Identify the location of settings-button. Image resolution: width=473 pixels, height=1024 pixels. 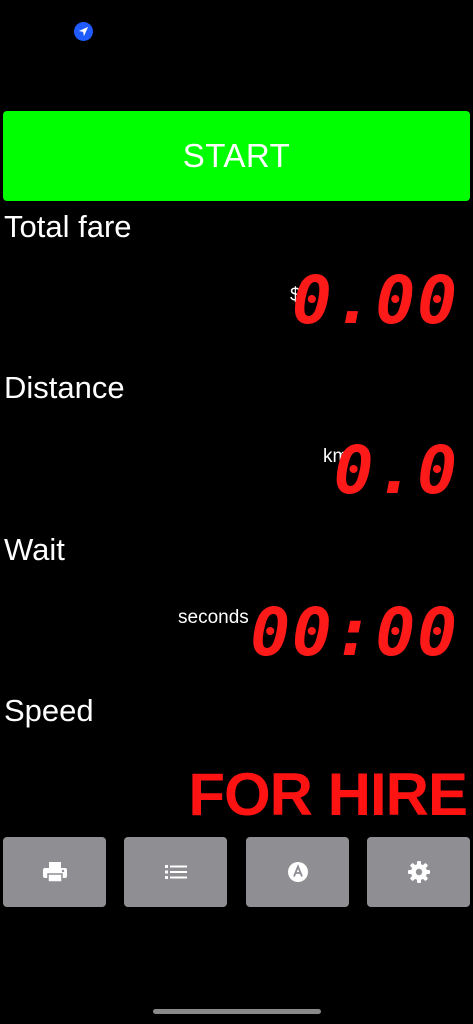
(418, 872).